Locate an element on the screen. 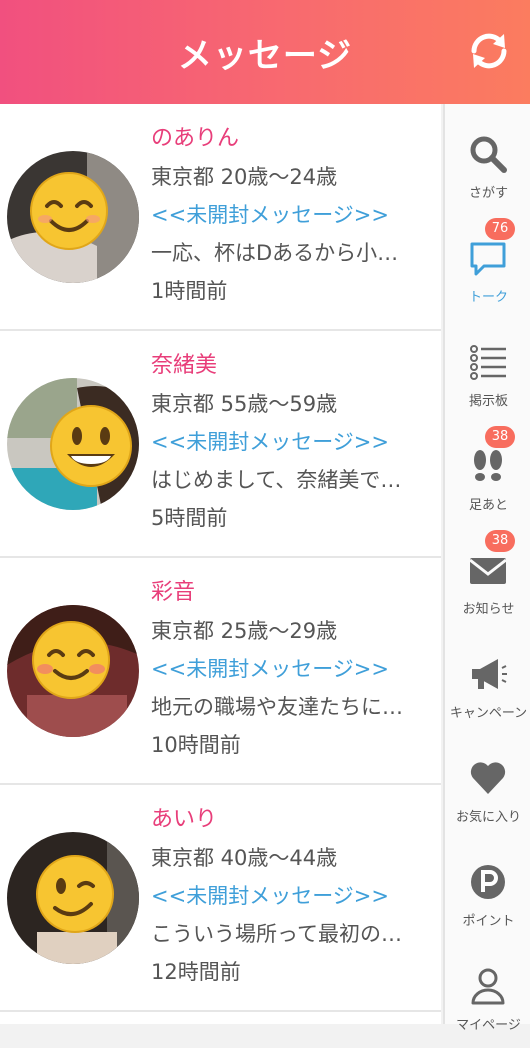 The height and width of the screenshot is (1048, 530). chat-bubble-icon is located at coordinates (488, 259).